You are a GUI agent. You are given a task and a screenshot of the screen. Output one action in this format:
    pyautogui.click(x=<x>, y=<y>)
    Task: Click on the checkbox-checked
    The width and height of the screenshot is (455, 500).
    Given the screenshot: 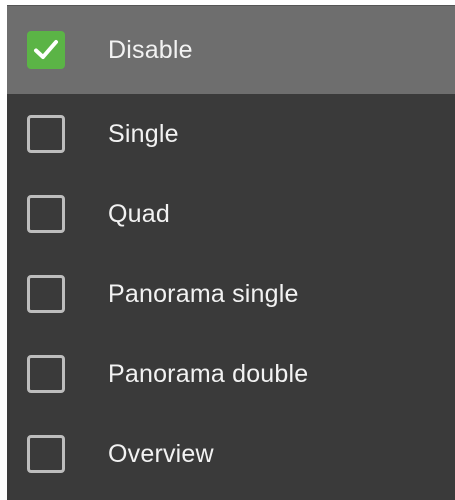 What is the action you would take?
    pyautogui.click(x=46, y=50)
    